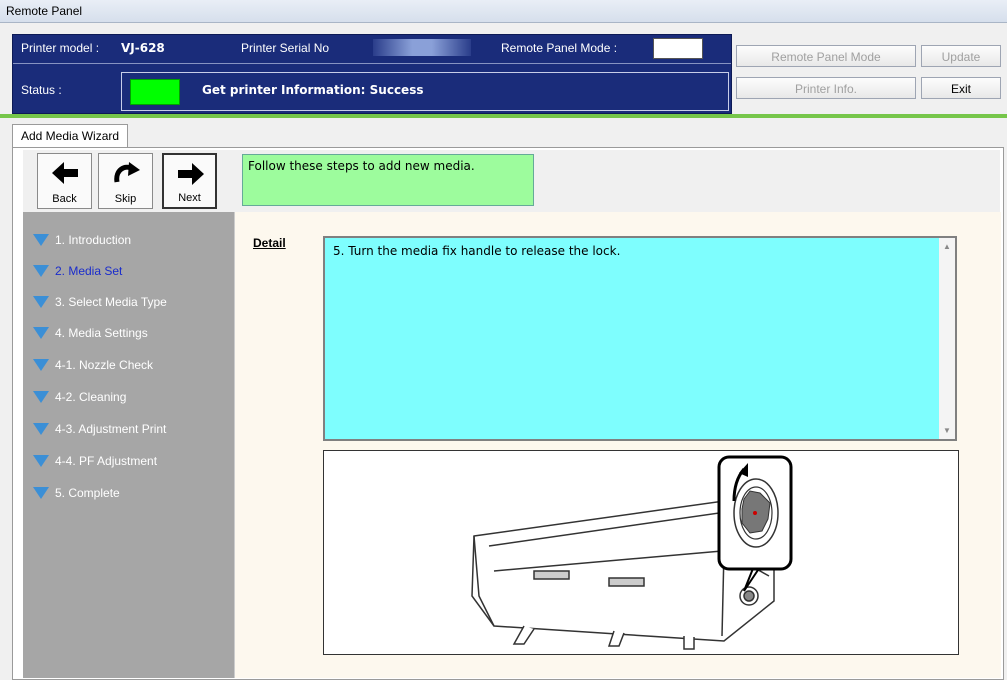  I want to click on back-label: Back, so click(64, 199).